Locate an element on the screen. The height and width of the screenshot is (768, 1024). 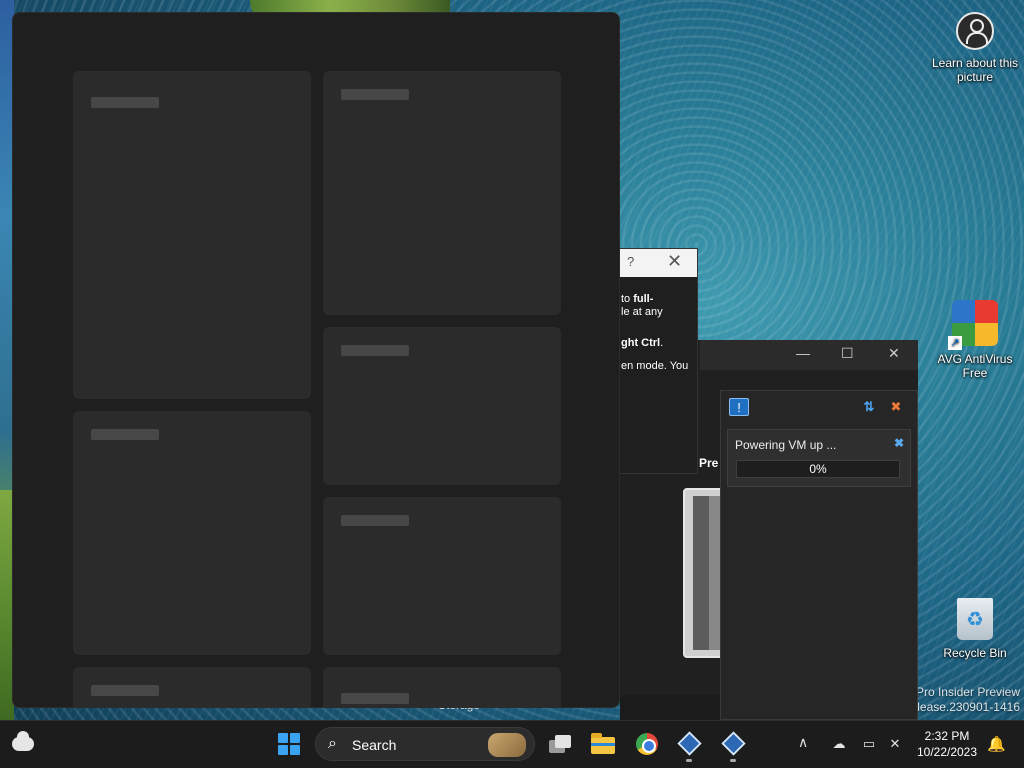
task-view-button is located at coordinates (560, 744).